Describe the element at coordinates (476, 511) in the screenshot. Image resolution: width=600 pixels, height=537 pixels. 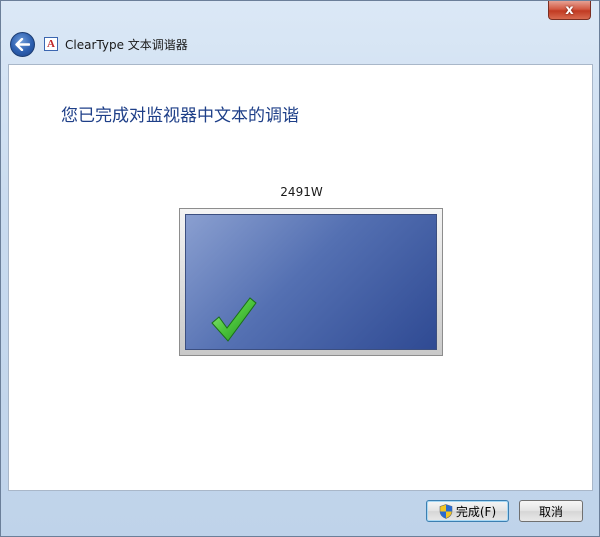
I see `finish-button-label: 完成(F)` at that location.